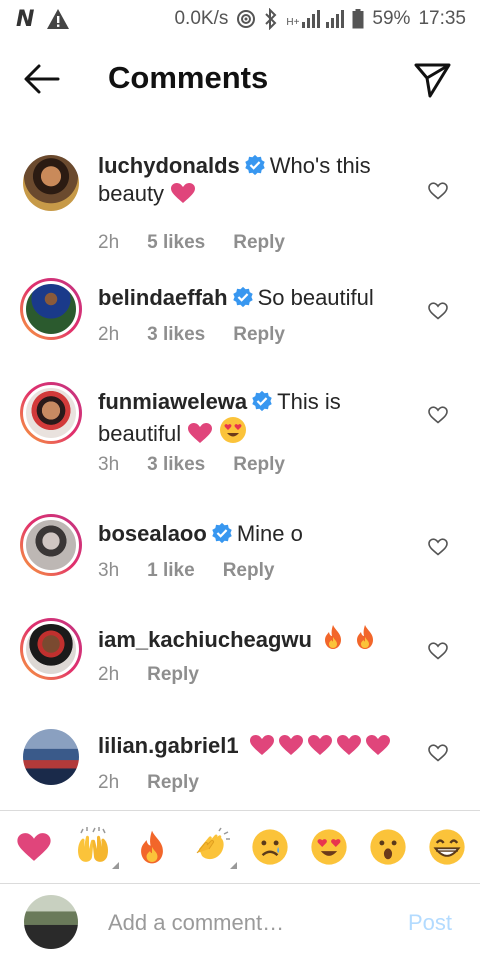 This screenshot has width=480, height=960. I want to click on comment-username: funmiawelewa, so click(172, 401).